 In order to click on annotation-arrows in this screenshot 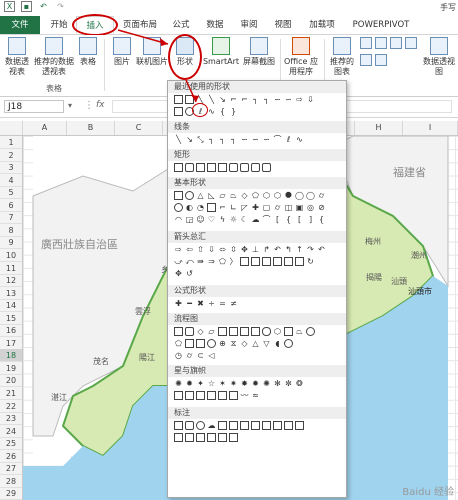, I will do `click(158, 66)`.